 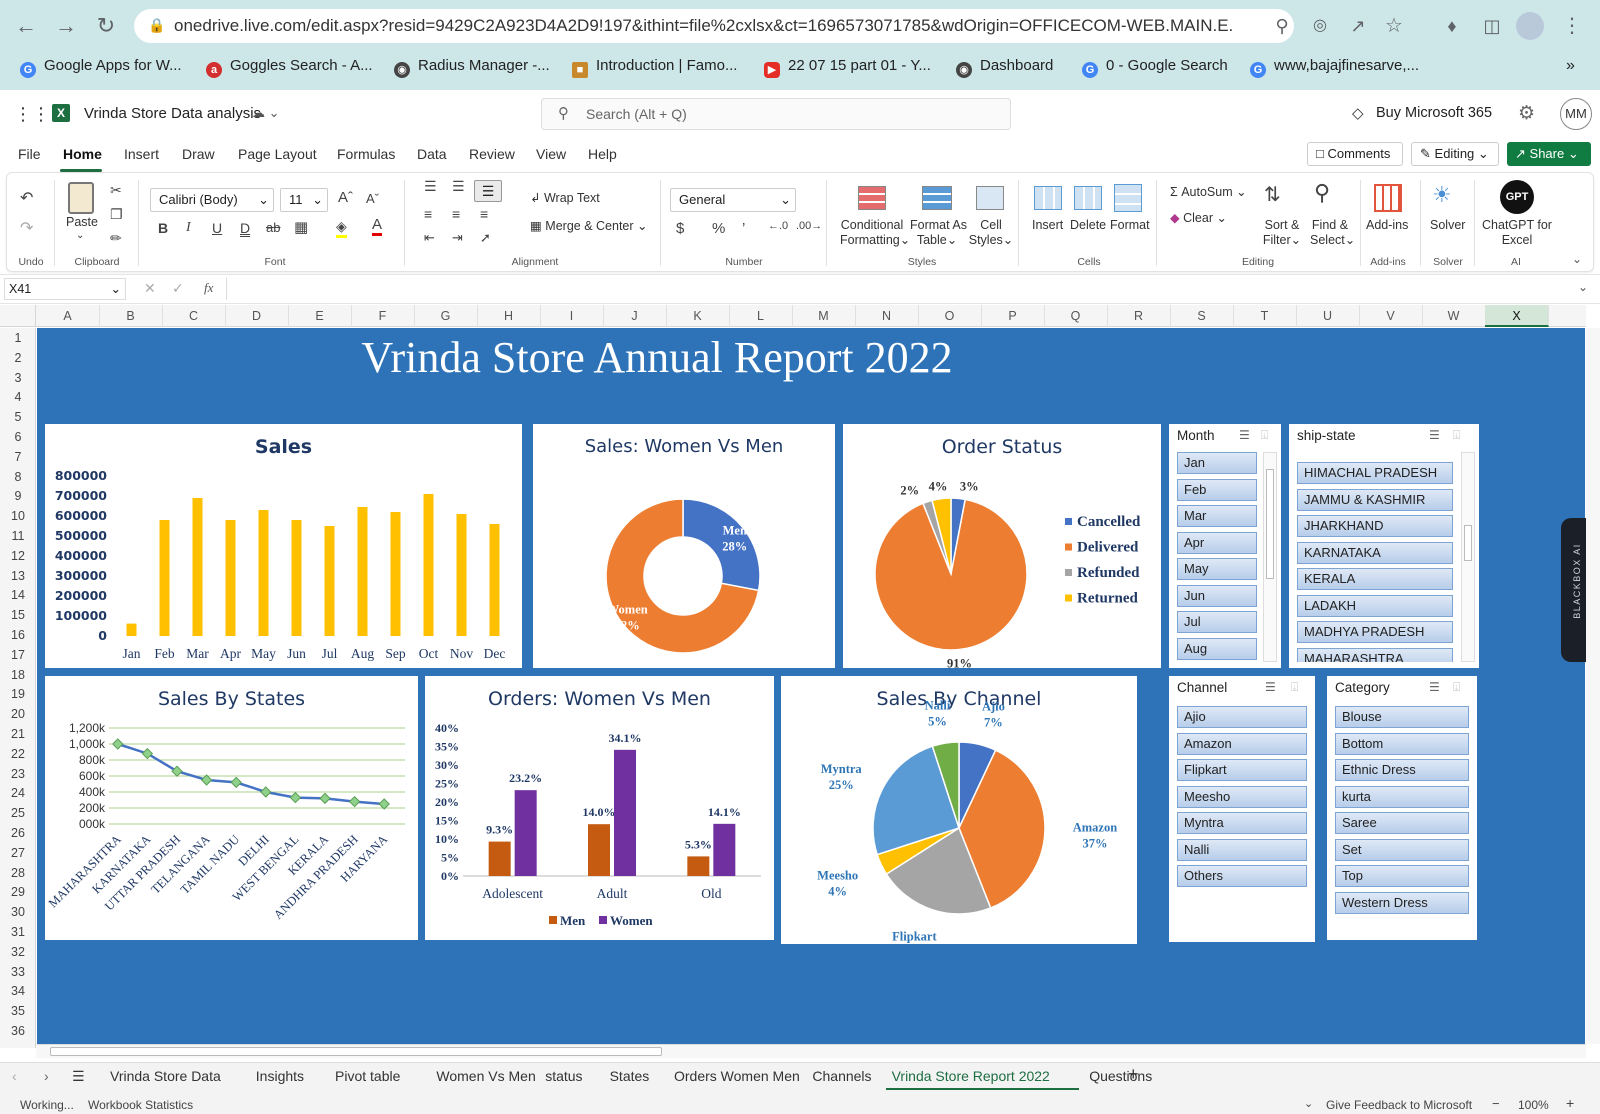 What do you see at coordinates (345, 197) in the screenshot?
I see `grow-font-icon: Aˆ` at bounding box center [345, 197].